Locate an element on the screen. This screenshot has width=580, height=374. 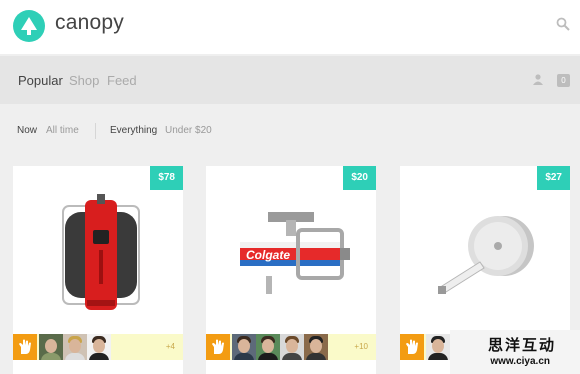
canopy-logo is located at coordinates (29, 26).